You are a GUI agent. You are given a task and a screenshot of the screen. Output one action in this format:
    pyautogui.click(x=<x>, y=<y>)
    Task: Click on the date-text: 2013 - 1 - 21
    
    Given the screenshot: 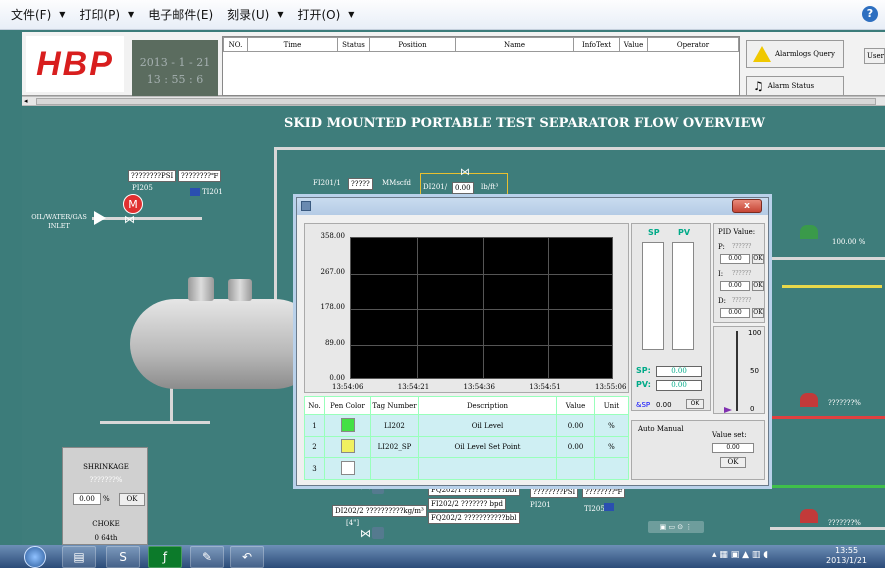 What is the action you would take?
    pyautogui.click(x=175, y=62)
    